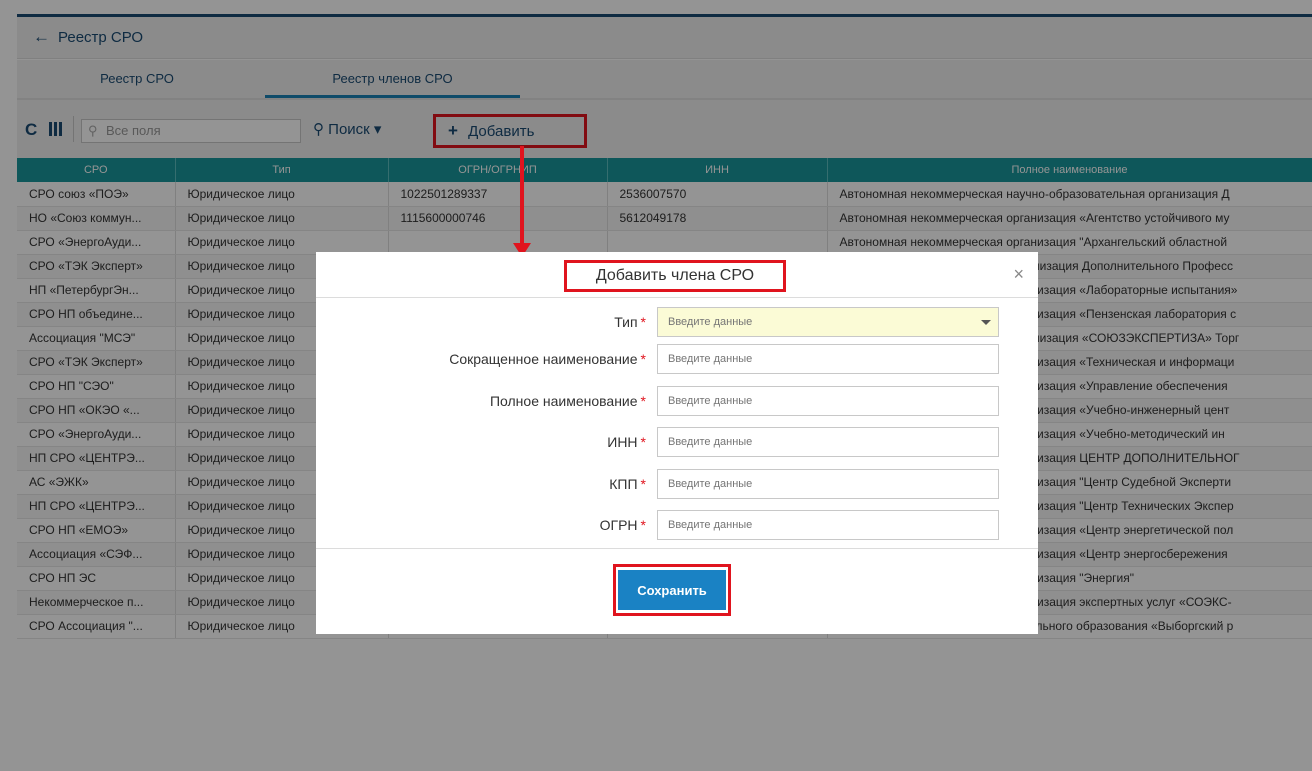 The image size is (1312, 771). I want to click on ogrn-input, so click(828, 525).